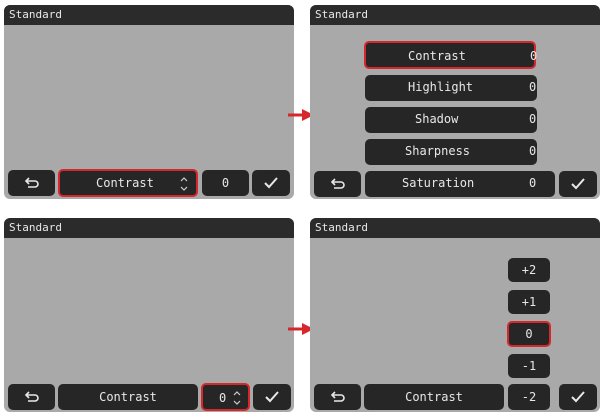 The height and width of the screenshot is (412, 602). Describe the element at coordinates (437, 119) in the screenshot. I see `menu-item-label: Shadow` at that location.